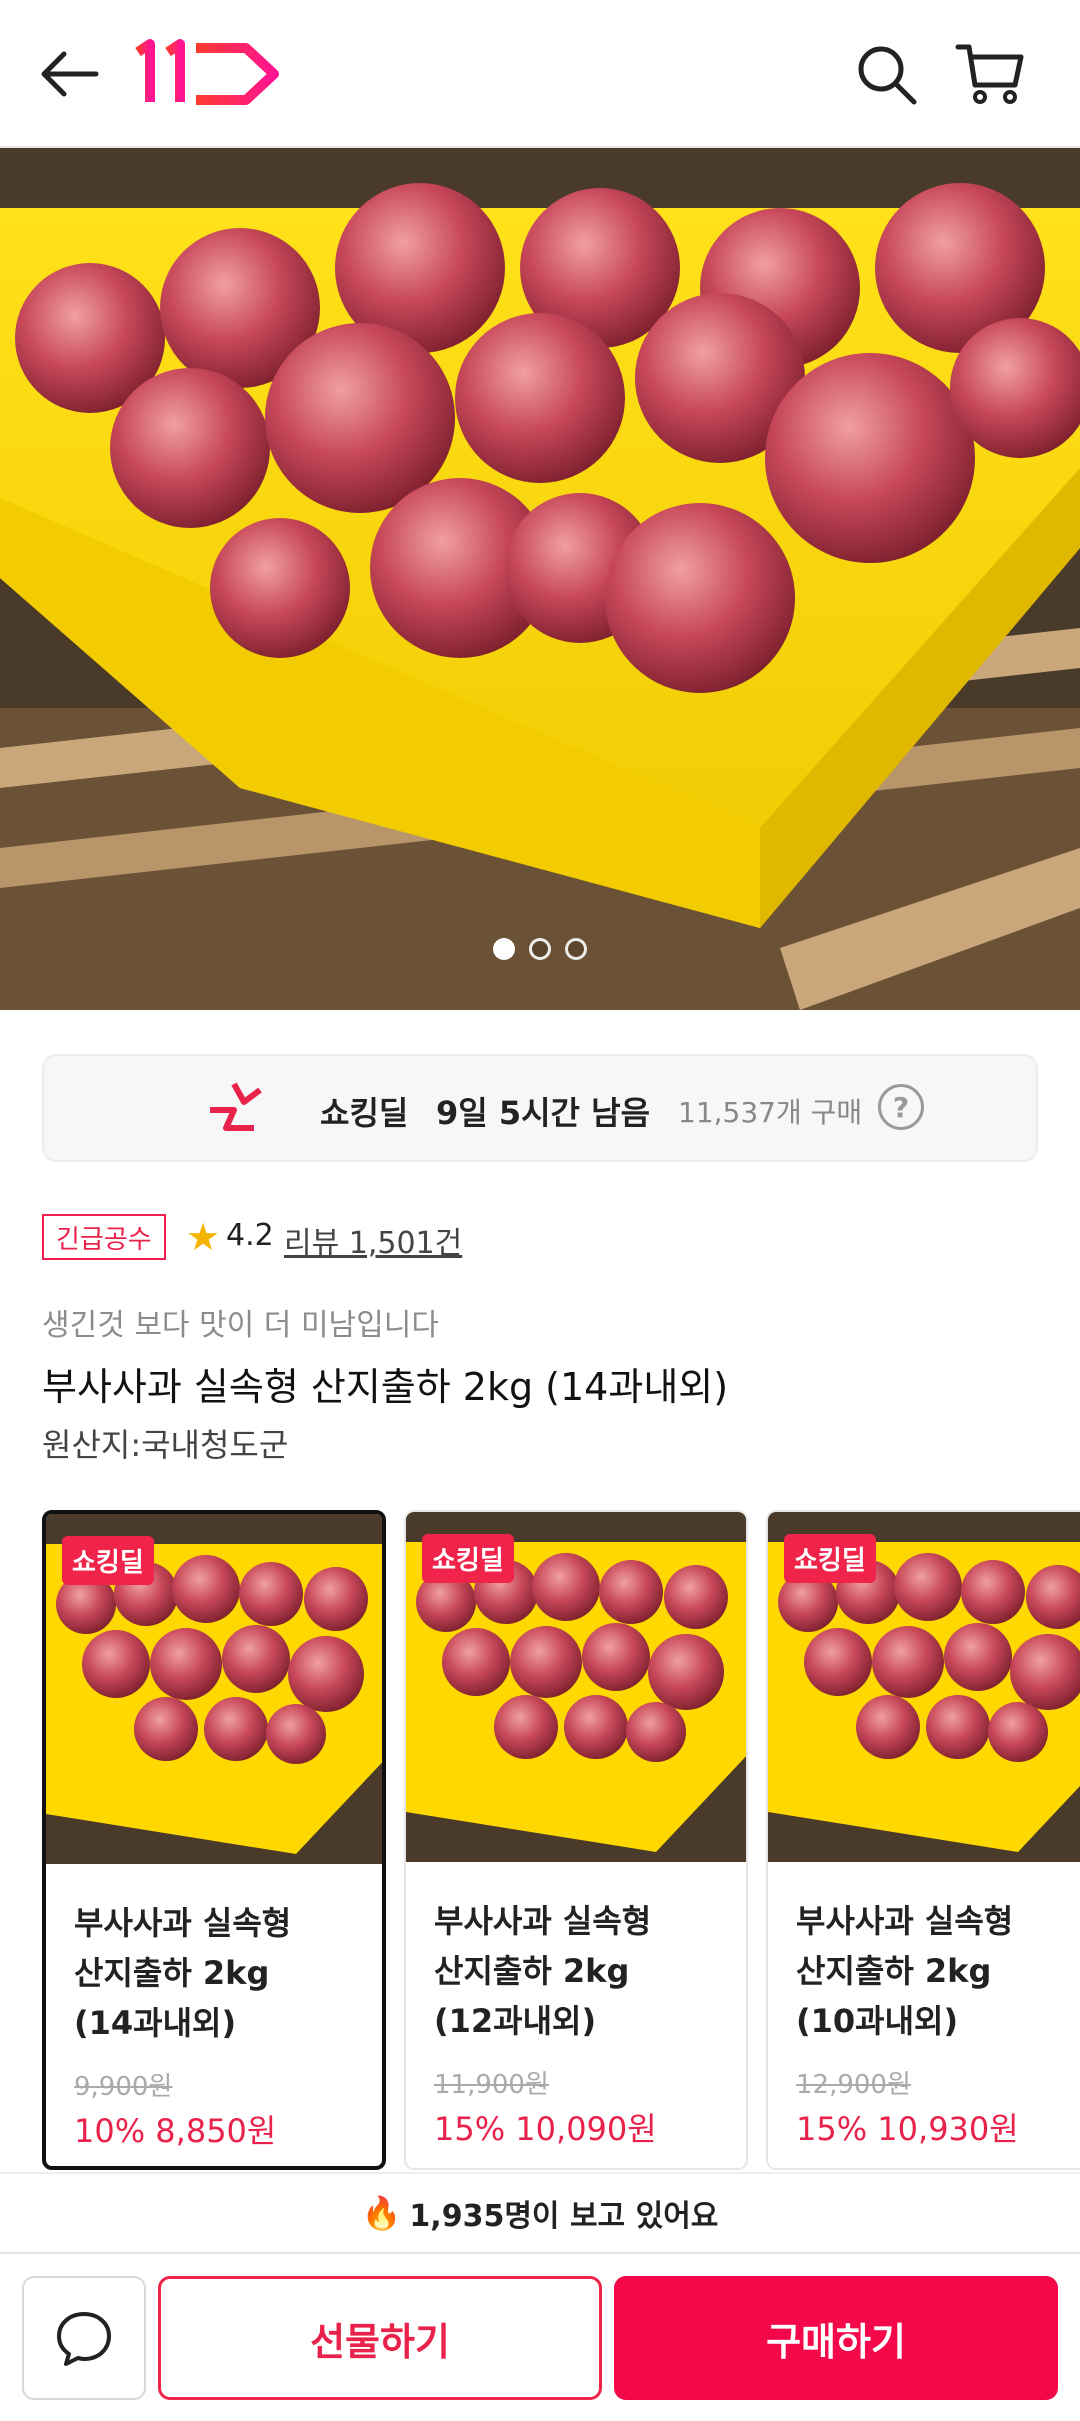 This screenshot has height=2421, width=1080. I want to click on shocking-deal-bar: 쇼킹딜 9일 5시간 남음 11,537개 구매 ?, so click(540, 1108).